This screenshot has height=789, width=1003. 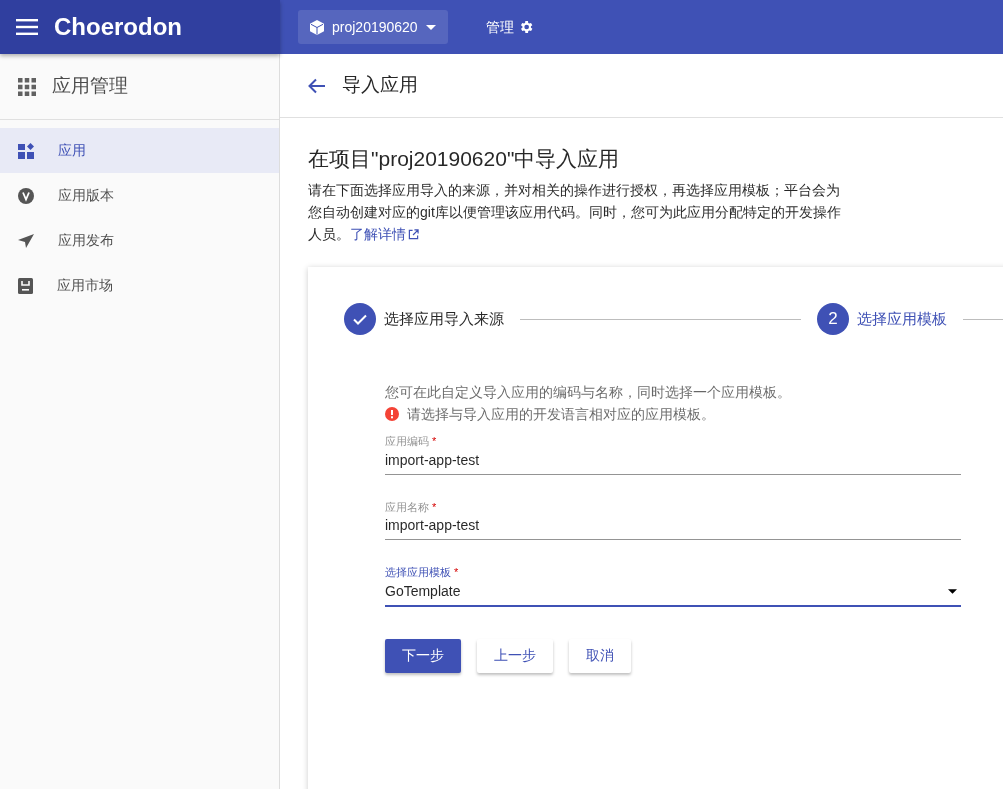 I want to click on store-icon, so click(x=25, y=285).